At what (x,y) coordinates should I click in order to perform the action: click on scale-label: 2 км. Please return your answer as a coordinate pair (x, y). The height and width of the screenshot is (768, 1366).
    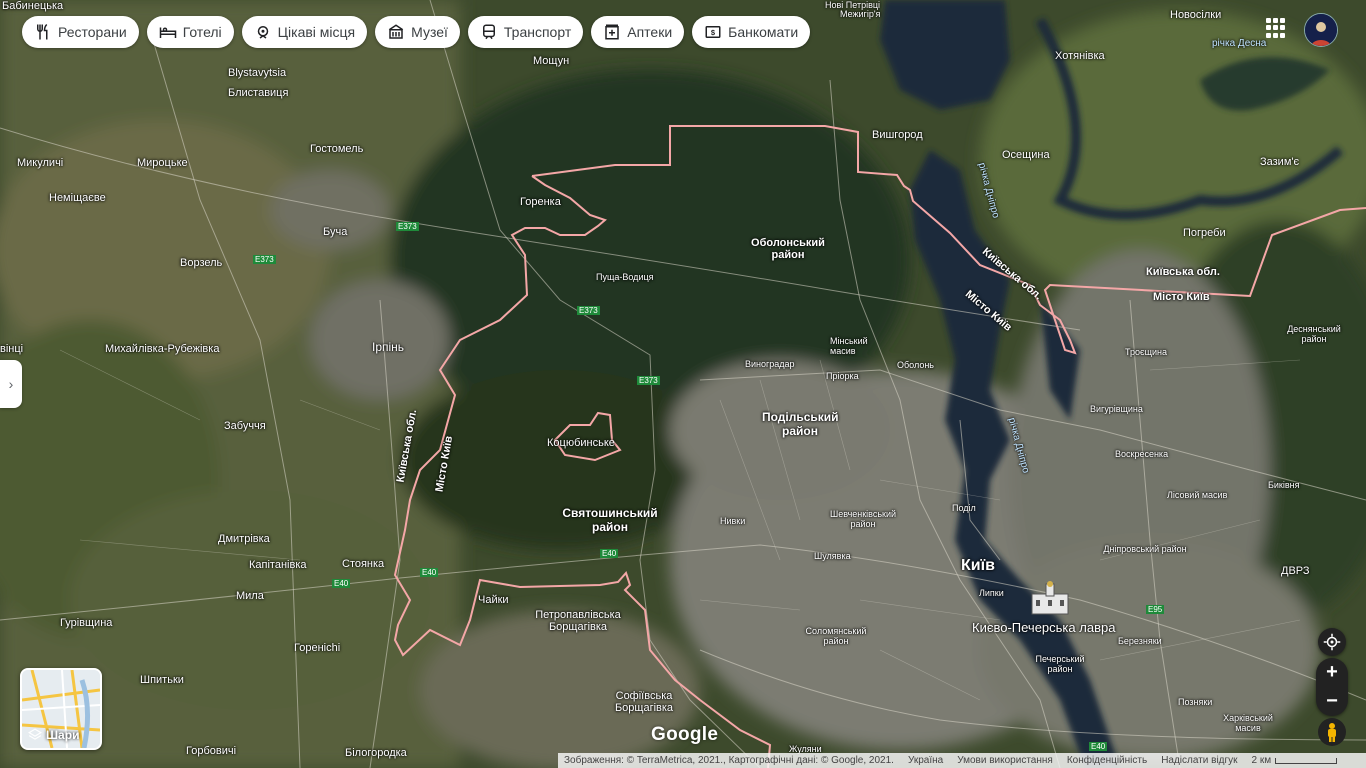
    Looking at the image, I should click on (1261, 760).